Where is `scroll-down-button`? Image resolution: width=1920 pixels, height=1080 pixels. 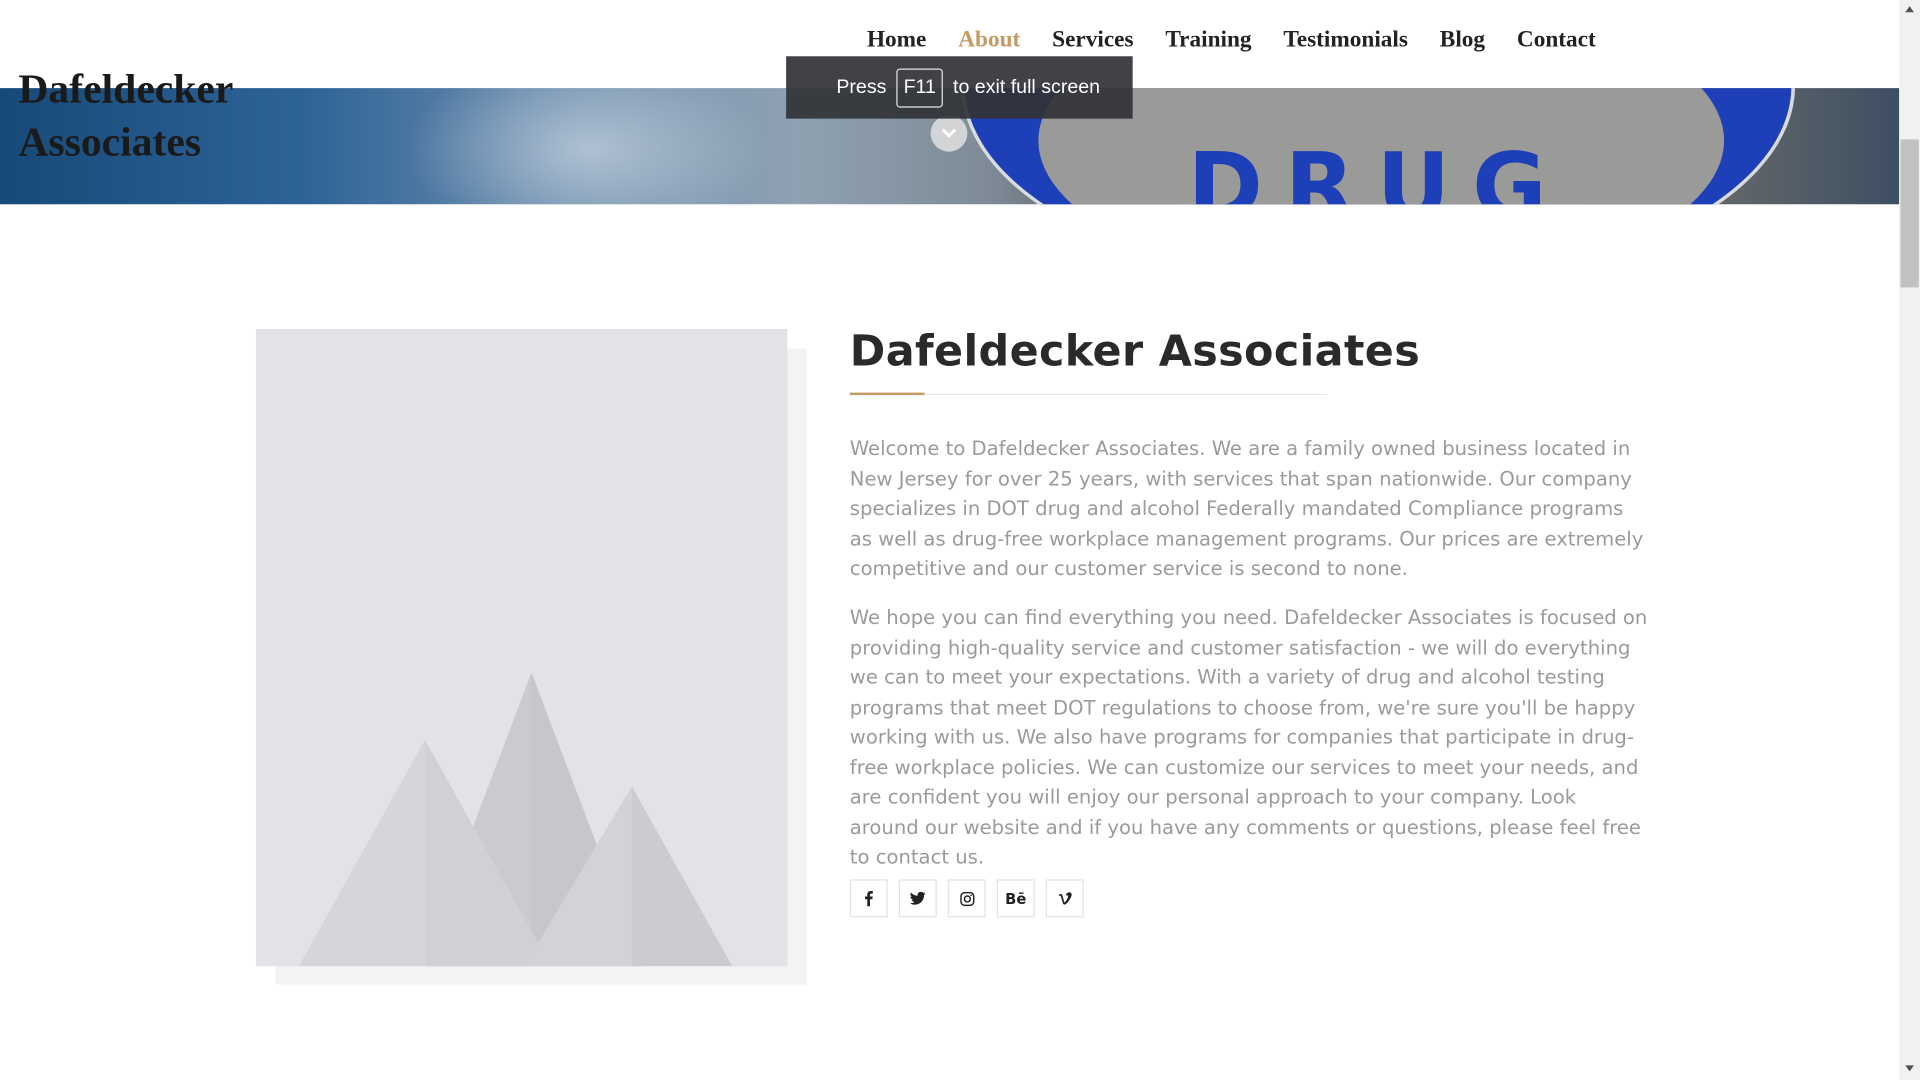 scroll-down-button is located at coordinates (949, 133).